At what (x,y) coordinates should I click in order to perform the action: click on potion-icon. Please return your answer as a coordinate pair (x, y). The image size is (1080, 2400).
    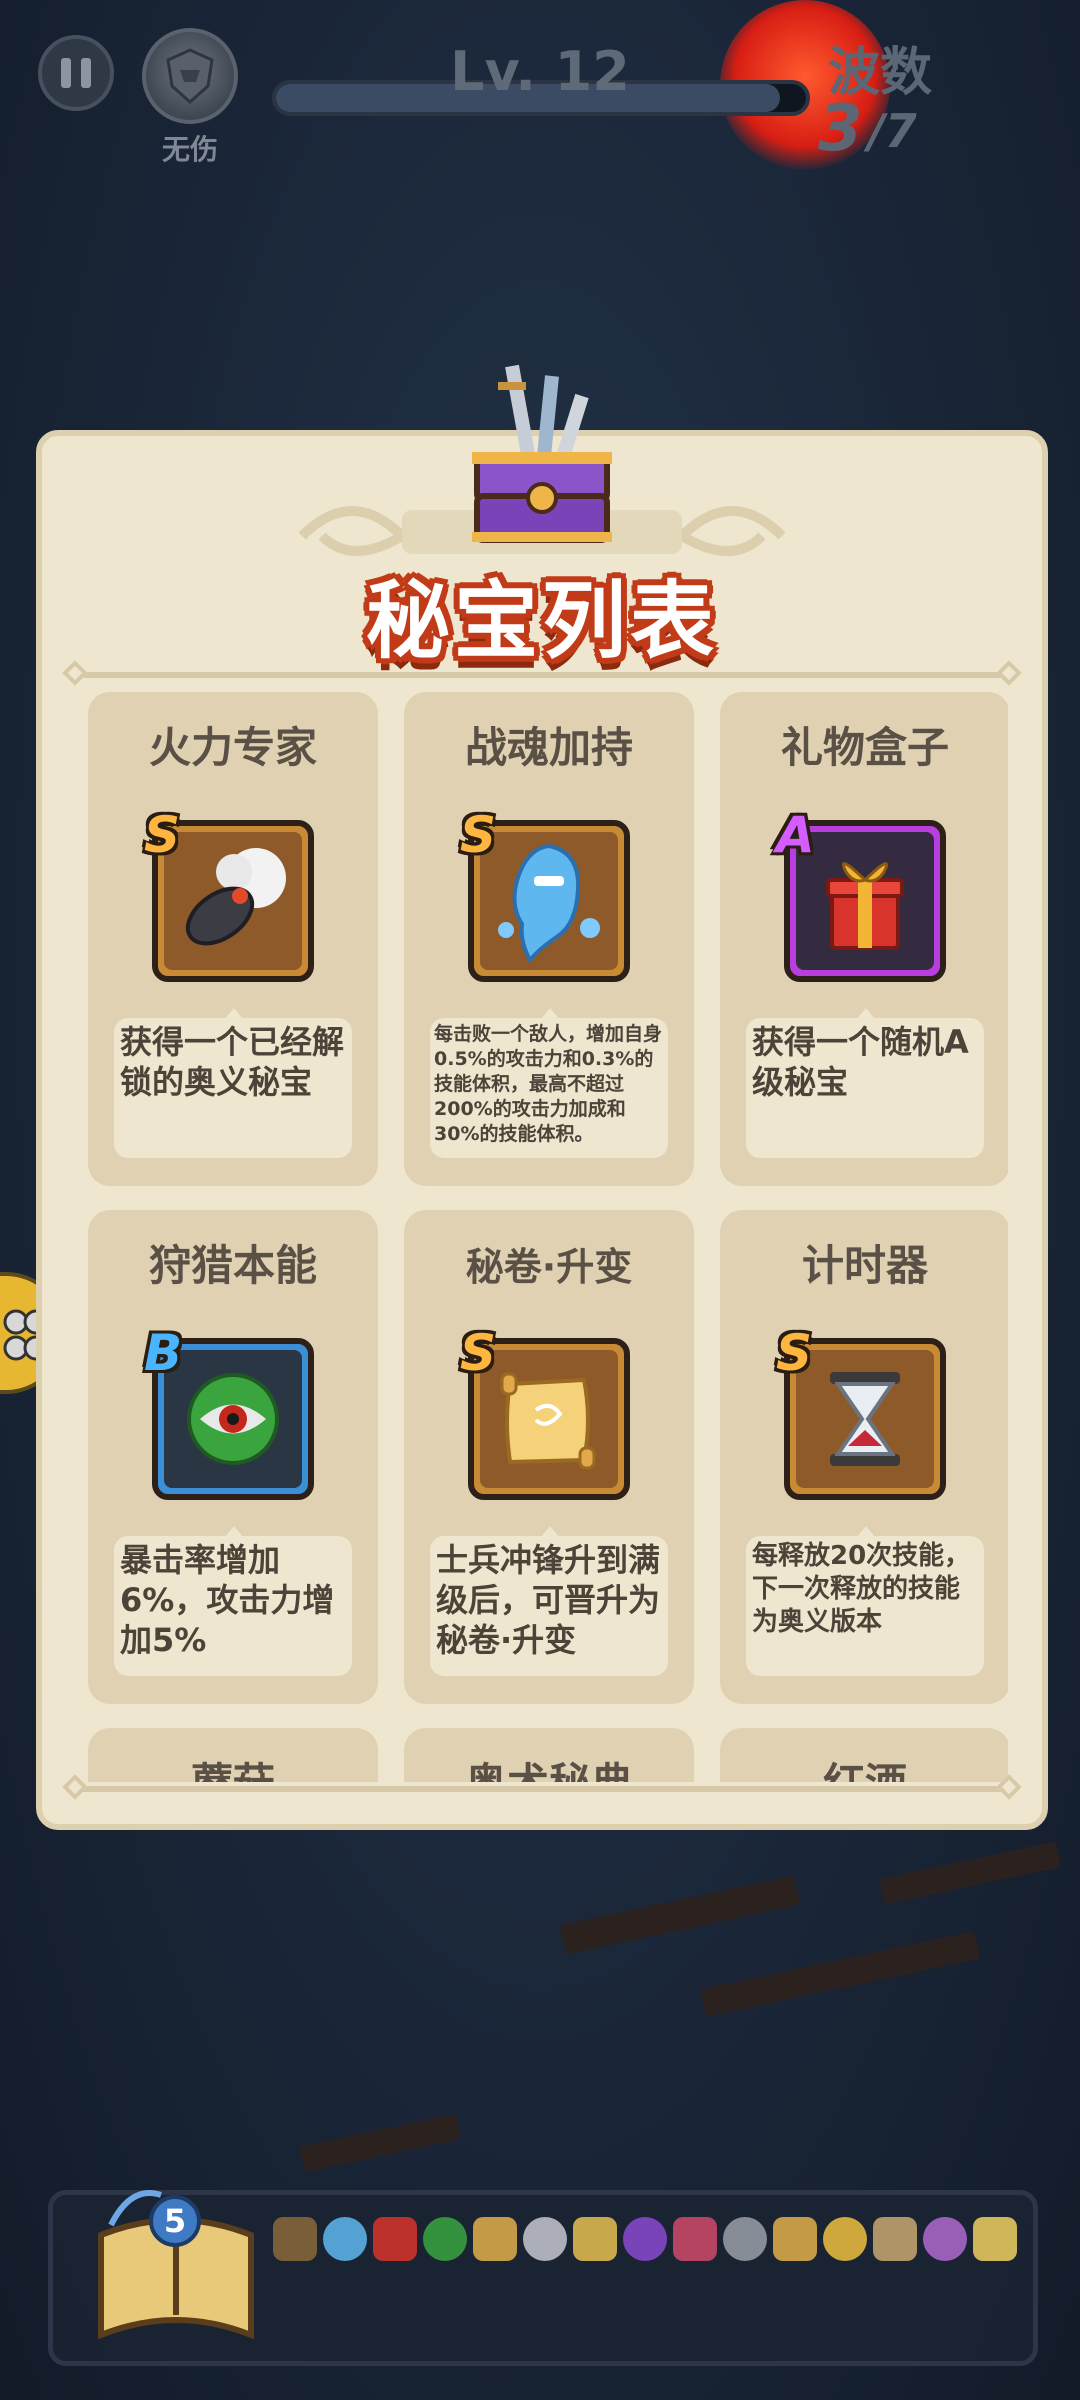
    Looking at the image, I should click on (695, 2239).